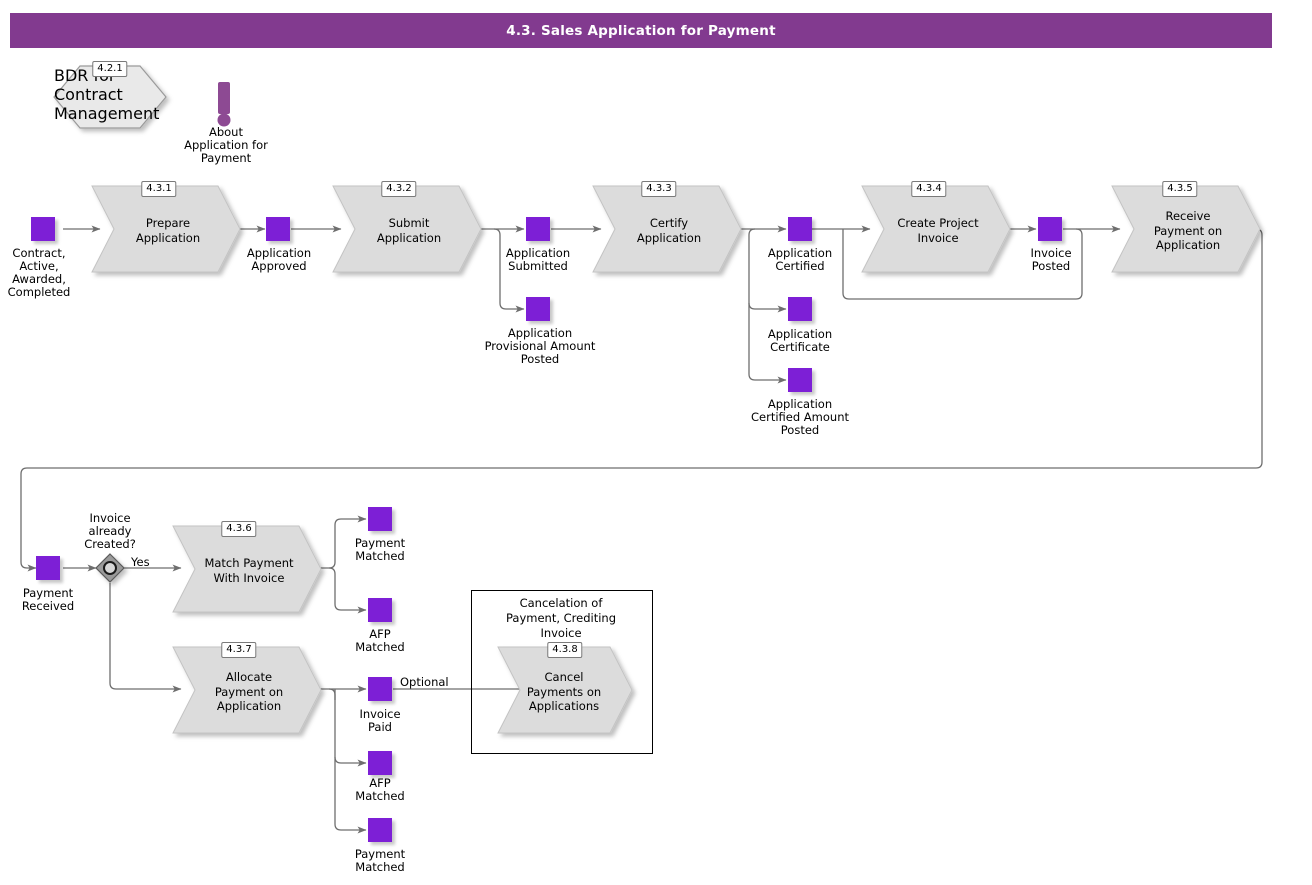 This screenshot has width=1312, height=885. What do you see at coordinates (540, 346) in the screenshot?
I see `event-label-application-provisional-amount-posted: Application Provisional Amount Posted` at bounding box center [540, 346].